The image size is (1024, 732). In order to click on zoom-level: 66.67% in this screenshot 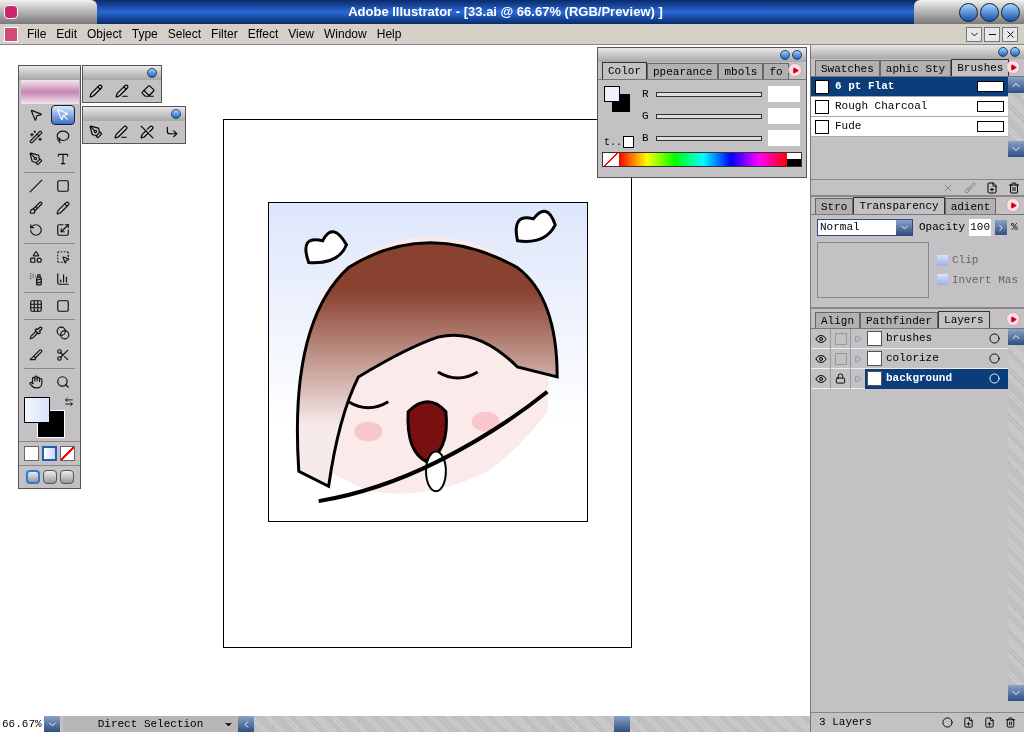, I will do `click(22, 724)`.